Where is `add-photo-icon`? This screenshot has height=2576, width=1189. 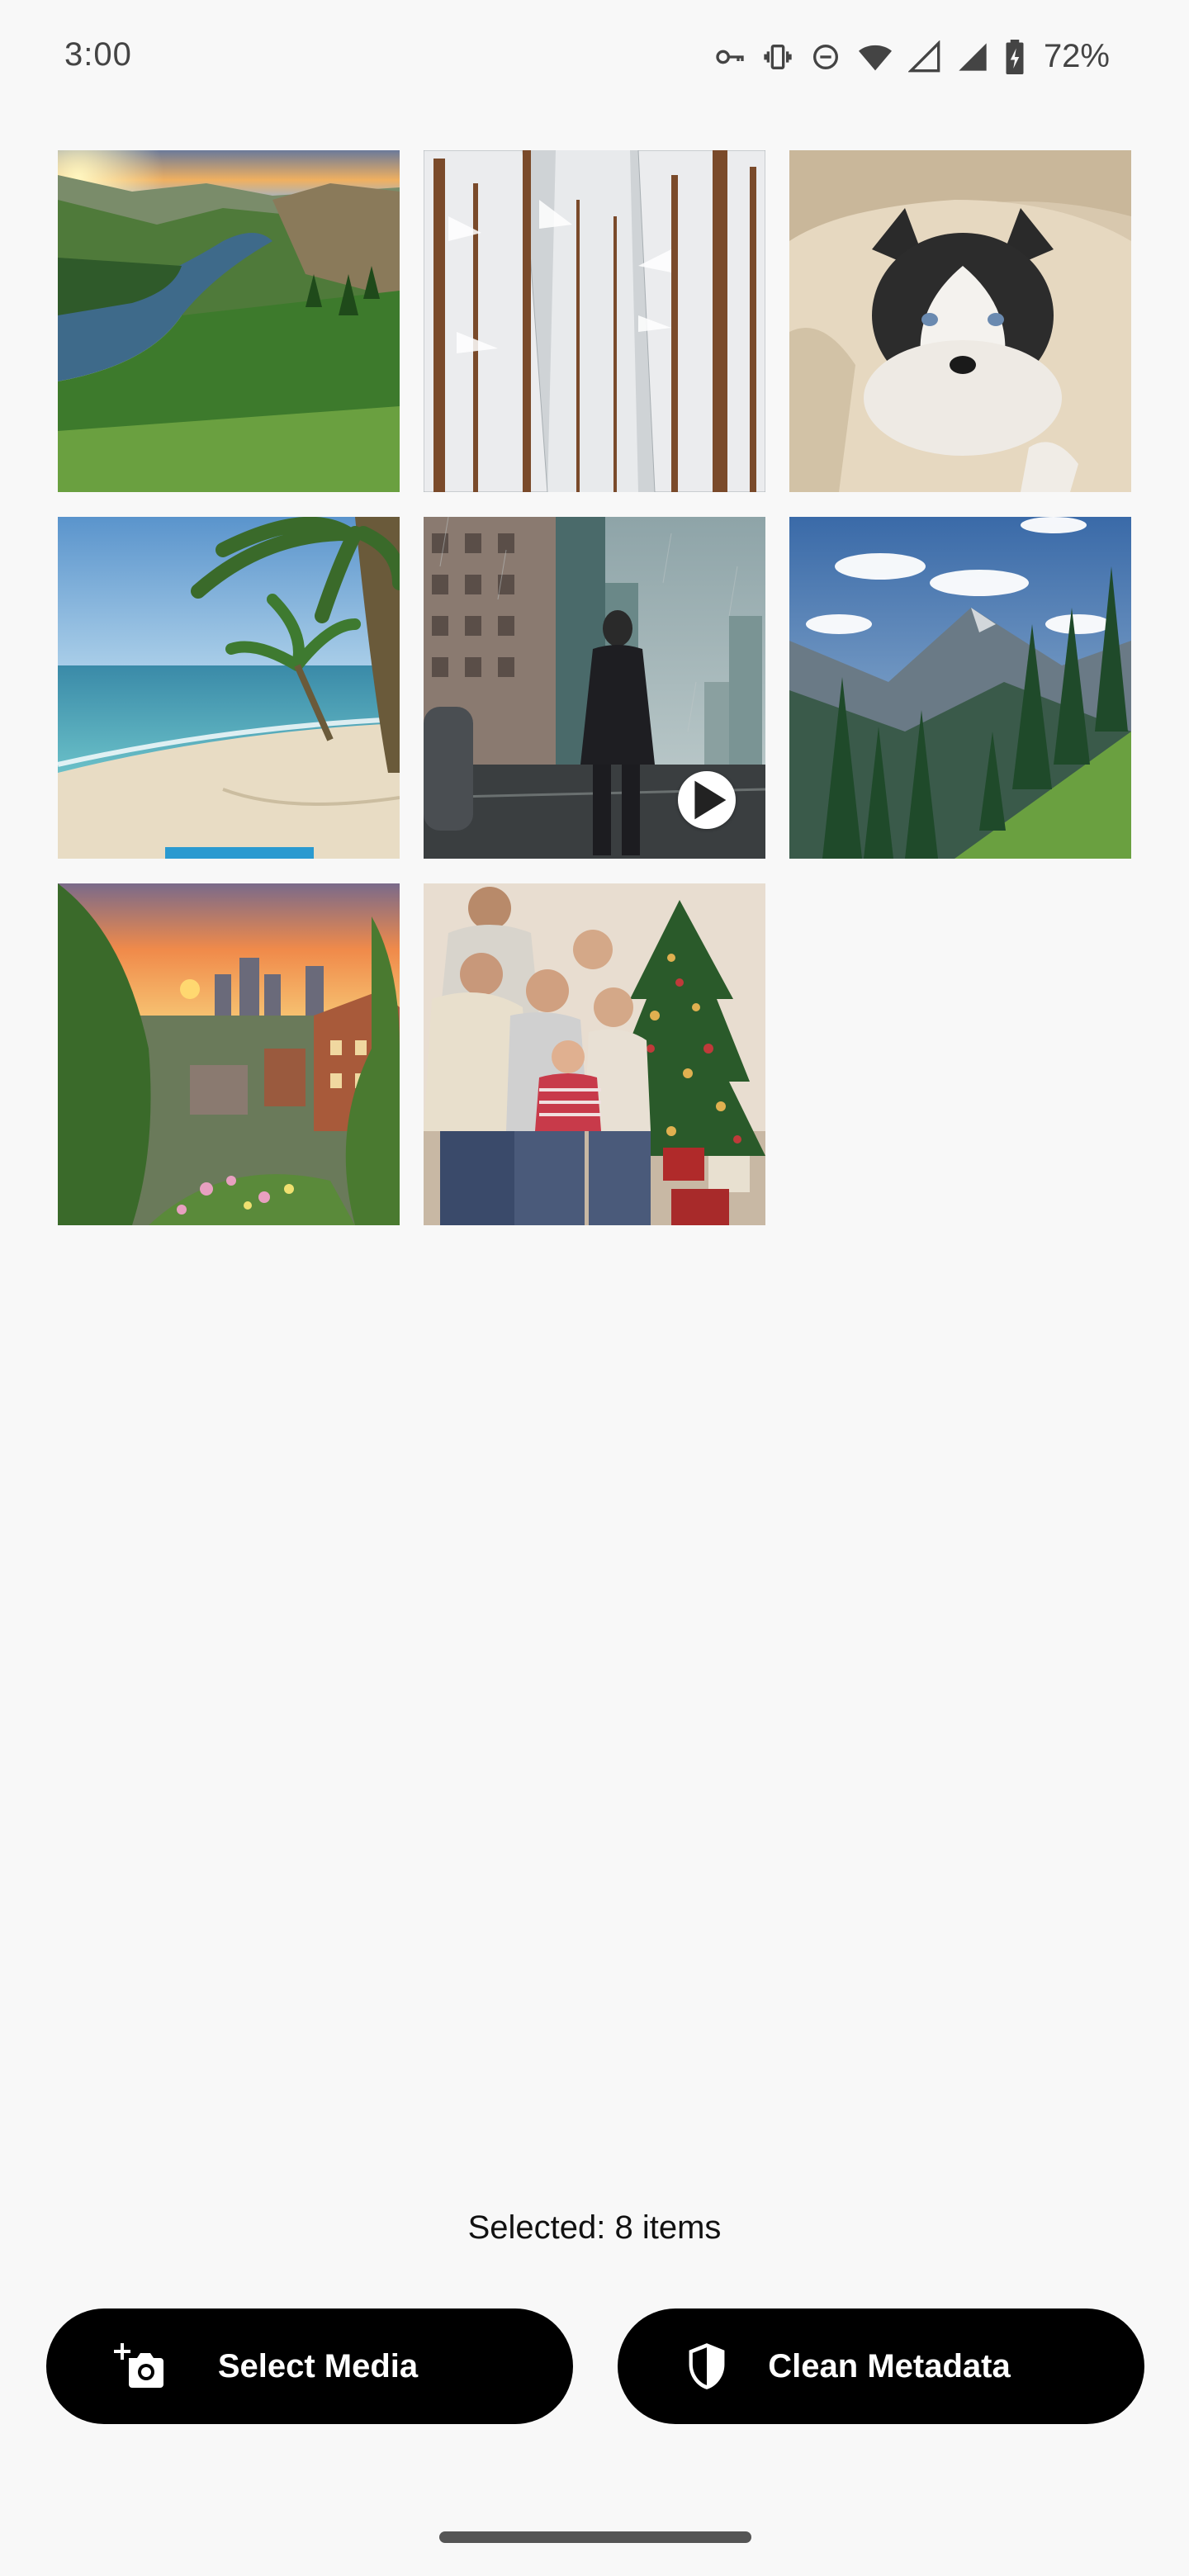
add-photo-icon is located at coordinates (140, 2370).